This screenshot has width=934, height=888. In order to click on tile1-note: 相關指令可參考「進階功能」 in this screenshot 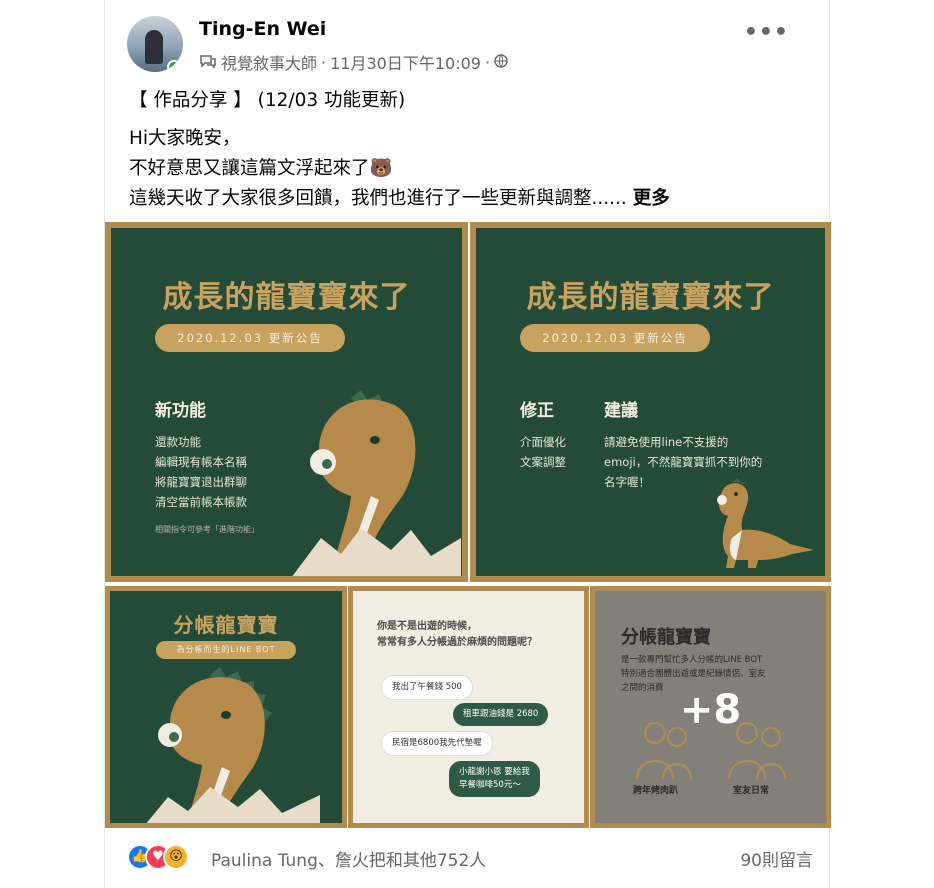, I will do `click(207, 529)`.